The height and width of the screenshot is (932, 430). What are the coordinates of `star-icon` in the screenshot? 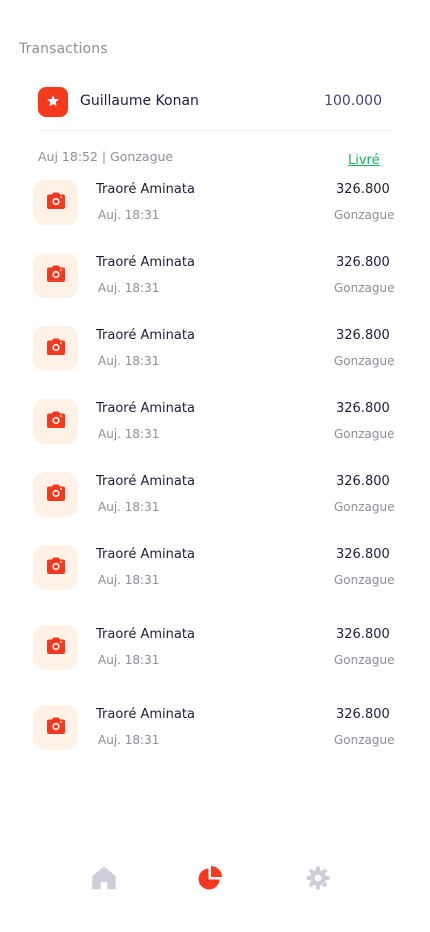 It's located at (53, 102).